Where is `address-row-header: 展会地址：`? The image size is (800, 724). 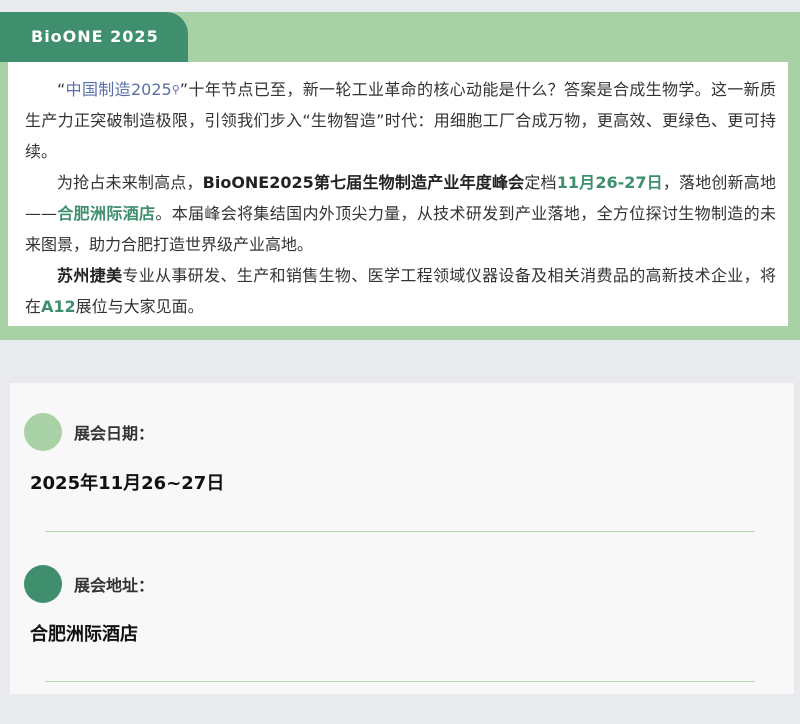 address-row-header: 展会地址： is located at coordinates (89, 584).